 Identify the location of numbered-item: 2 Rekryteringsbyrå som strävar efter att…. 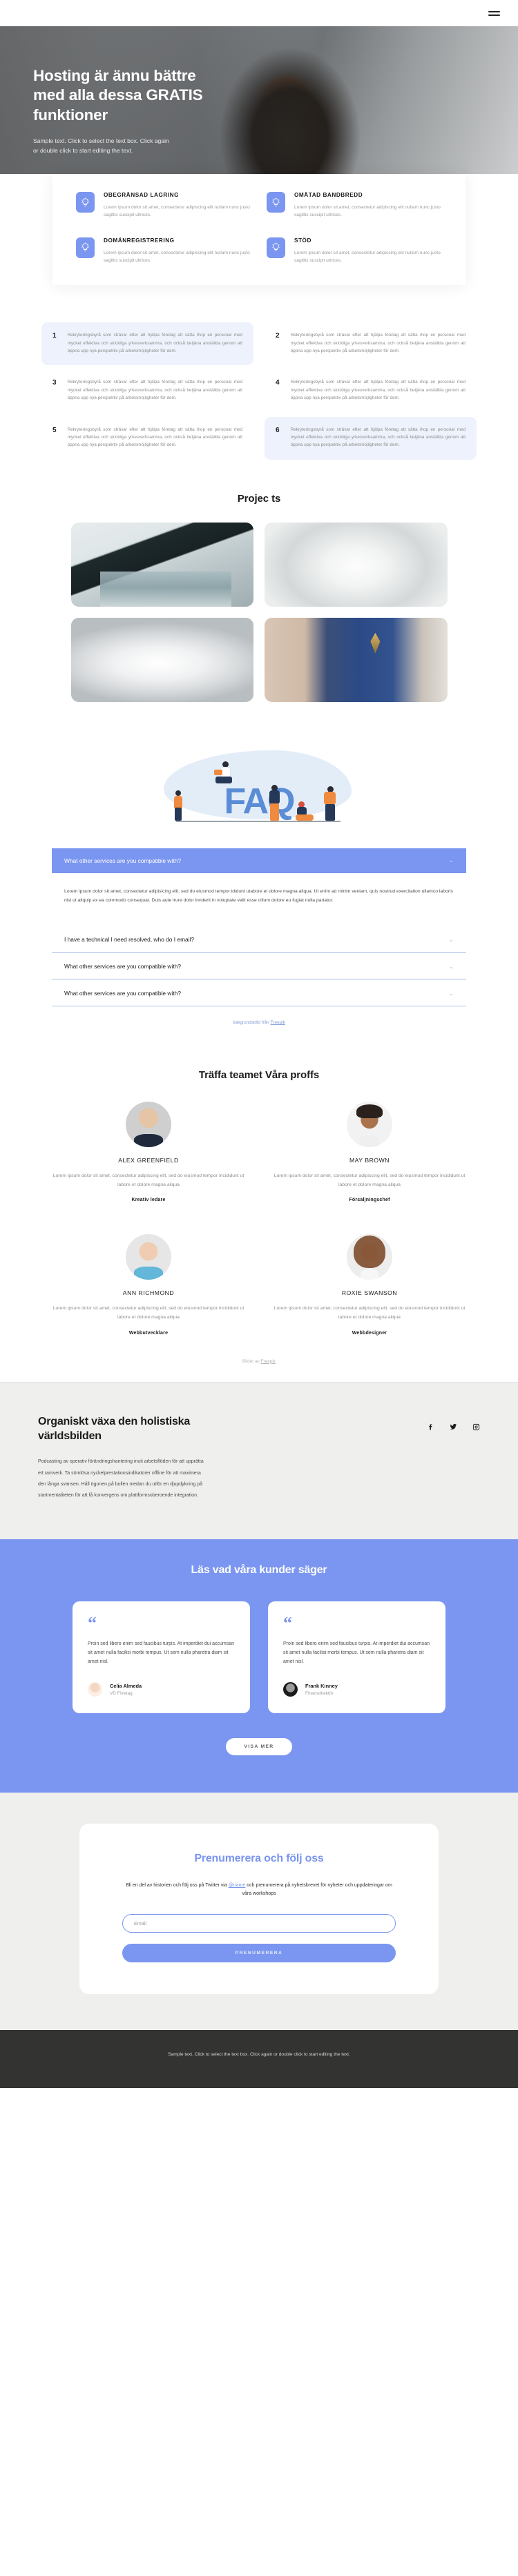
(371, 343).